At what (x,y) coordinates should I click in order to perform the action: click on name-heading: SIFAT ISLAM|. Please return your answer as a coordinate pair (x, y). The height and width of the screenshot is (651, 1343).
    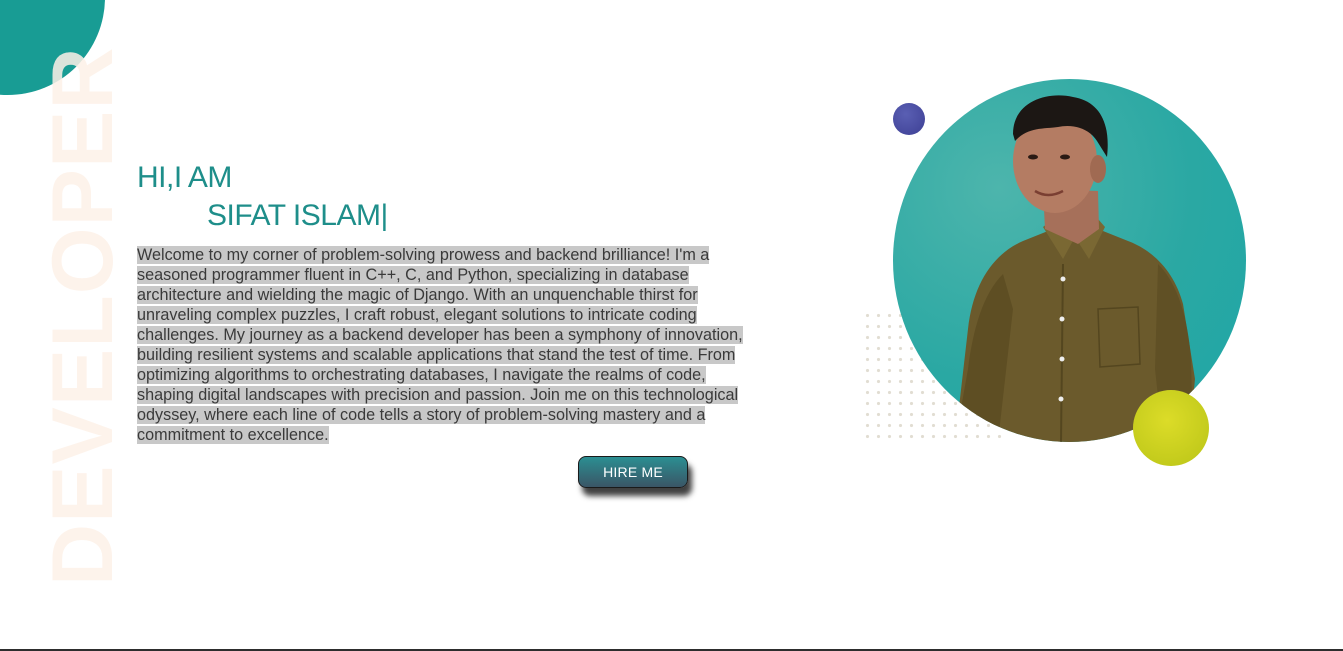
    Looking at the image, I should click on (297, 216).